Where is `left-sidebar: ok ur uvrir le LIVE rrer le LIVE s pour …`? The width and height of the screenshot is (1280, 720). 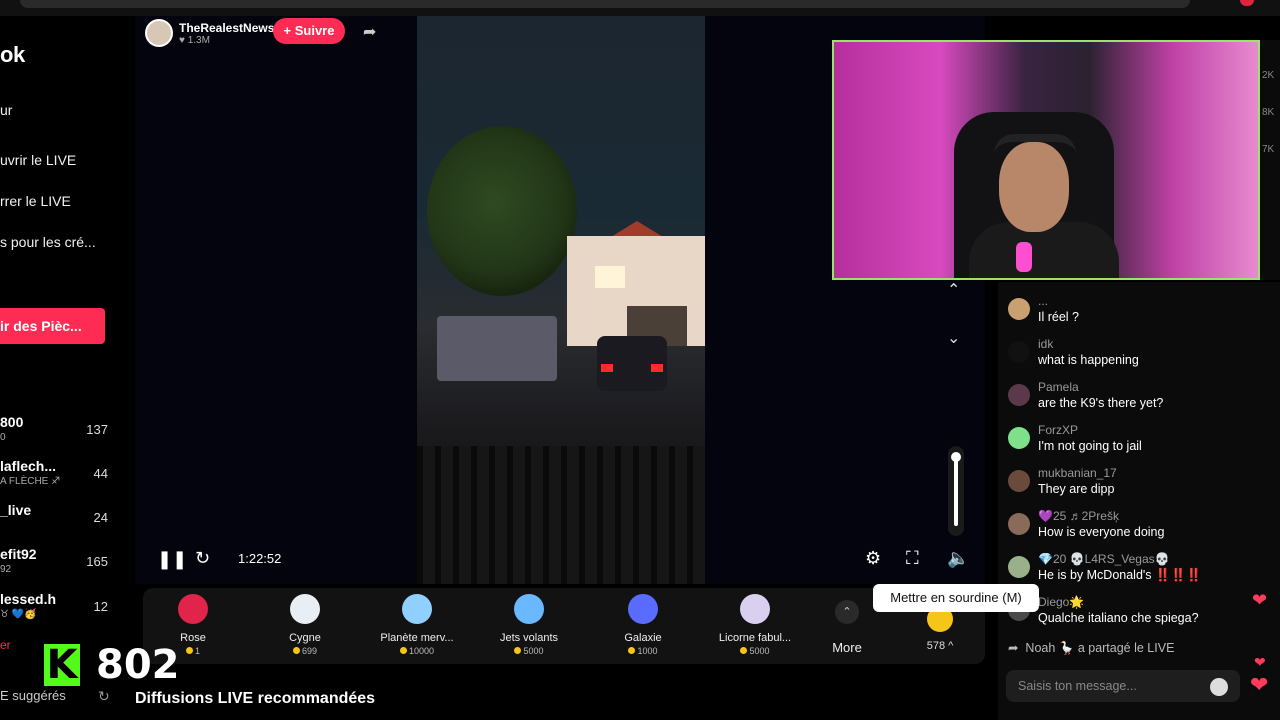 left-sidebar: ok ur uvrir le LIVE rrer le LIVE s pour … is located at coordinates (62, 368).